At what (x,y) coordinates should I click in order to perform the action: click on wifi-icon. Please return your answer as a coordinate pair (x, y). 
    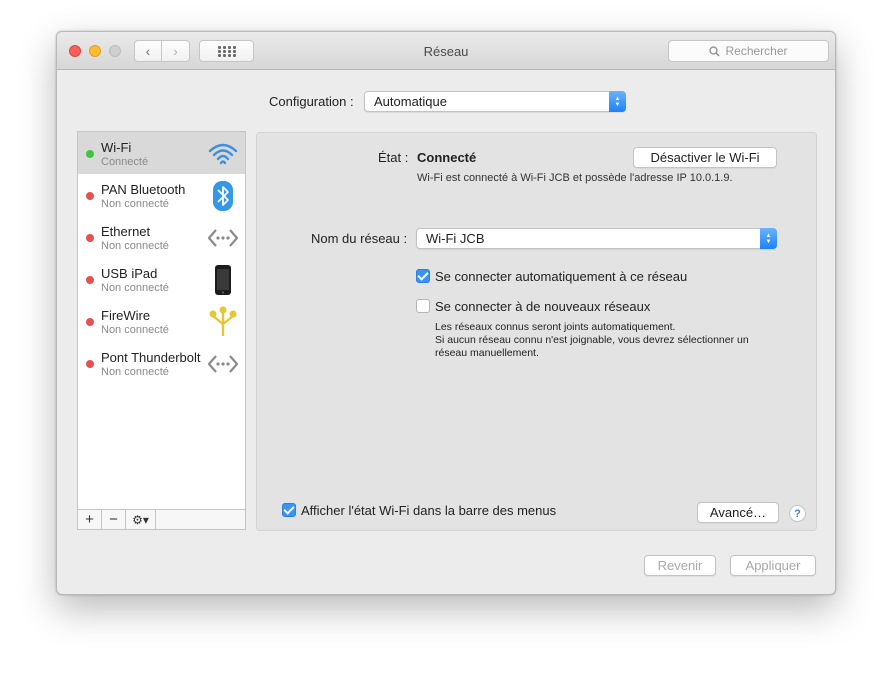
    Looking at the image, I should click on (223, 154).